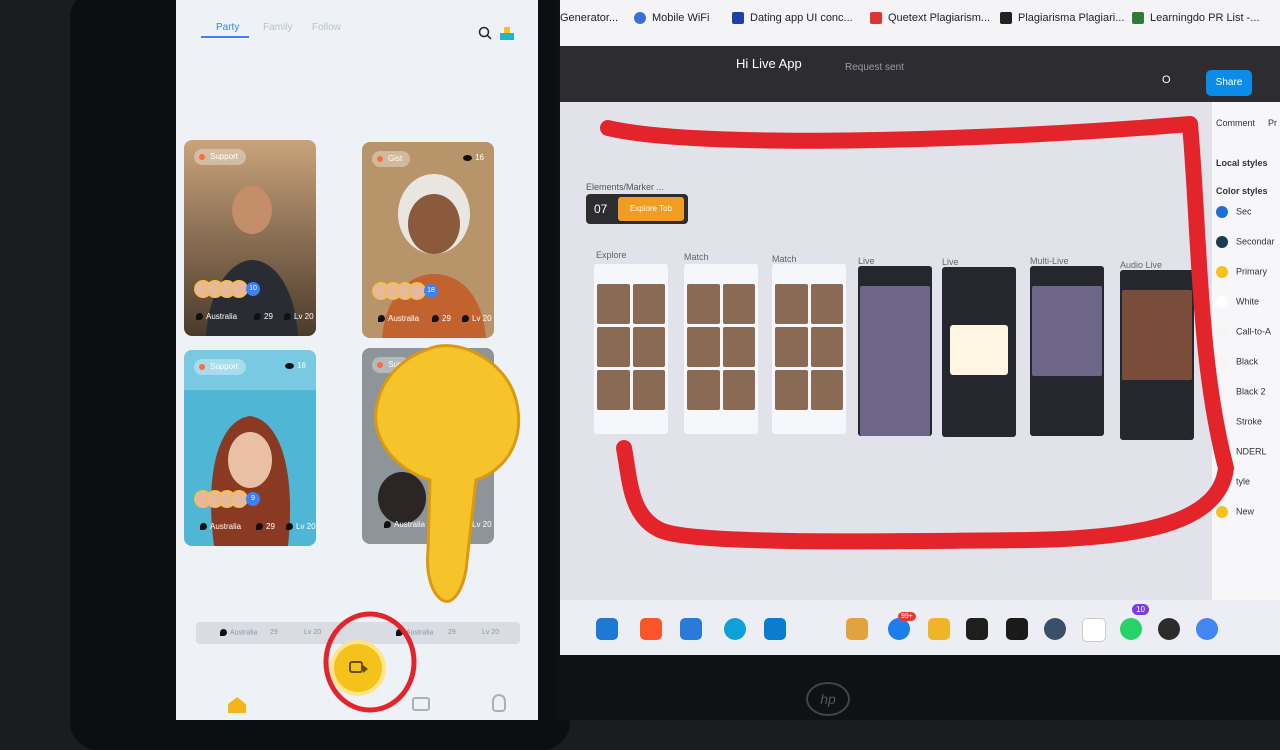  What do you see at coordinates (939, 629) in the screenshot?
I see `folder-icon` at bounding box center [939, 629].